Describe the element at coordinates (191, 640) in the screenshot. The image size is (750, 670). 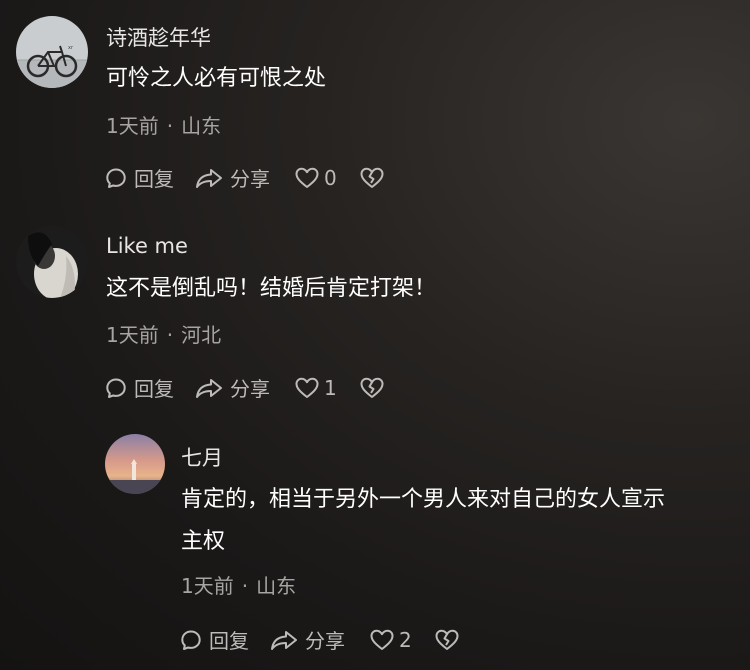
I see `reply-icon` at that location.